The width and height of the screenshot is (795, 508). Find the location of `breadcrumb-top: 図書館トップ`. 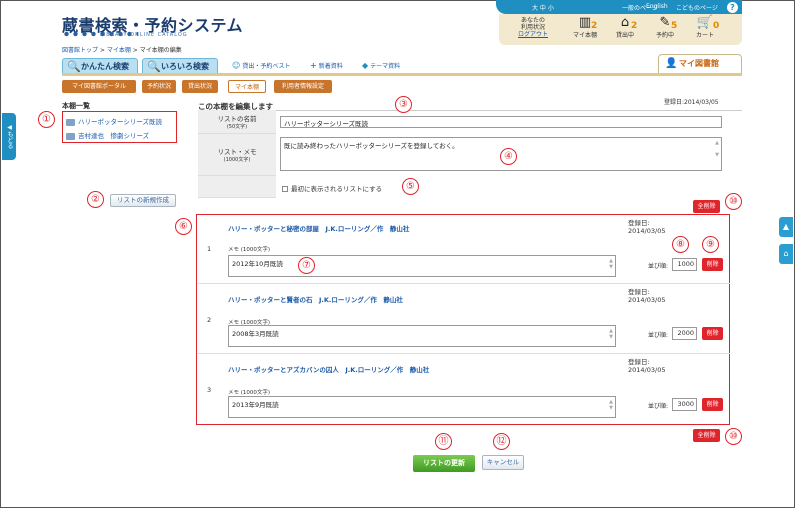

breadcrumb-top: 図書館トップ is located at coordinates (80, 50).